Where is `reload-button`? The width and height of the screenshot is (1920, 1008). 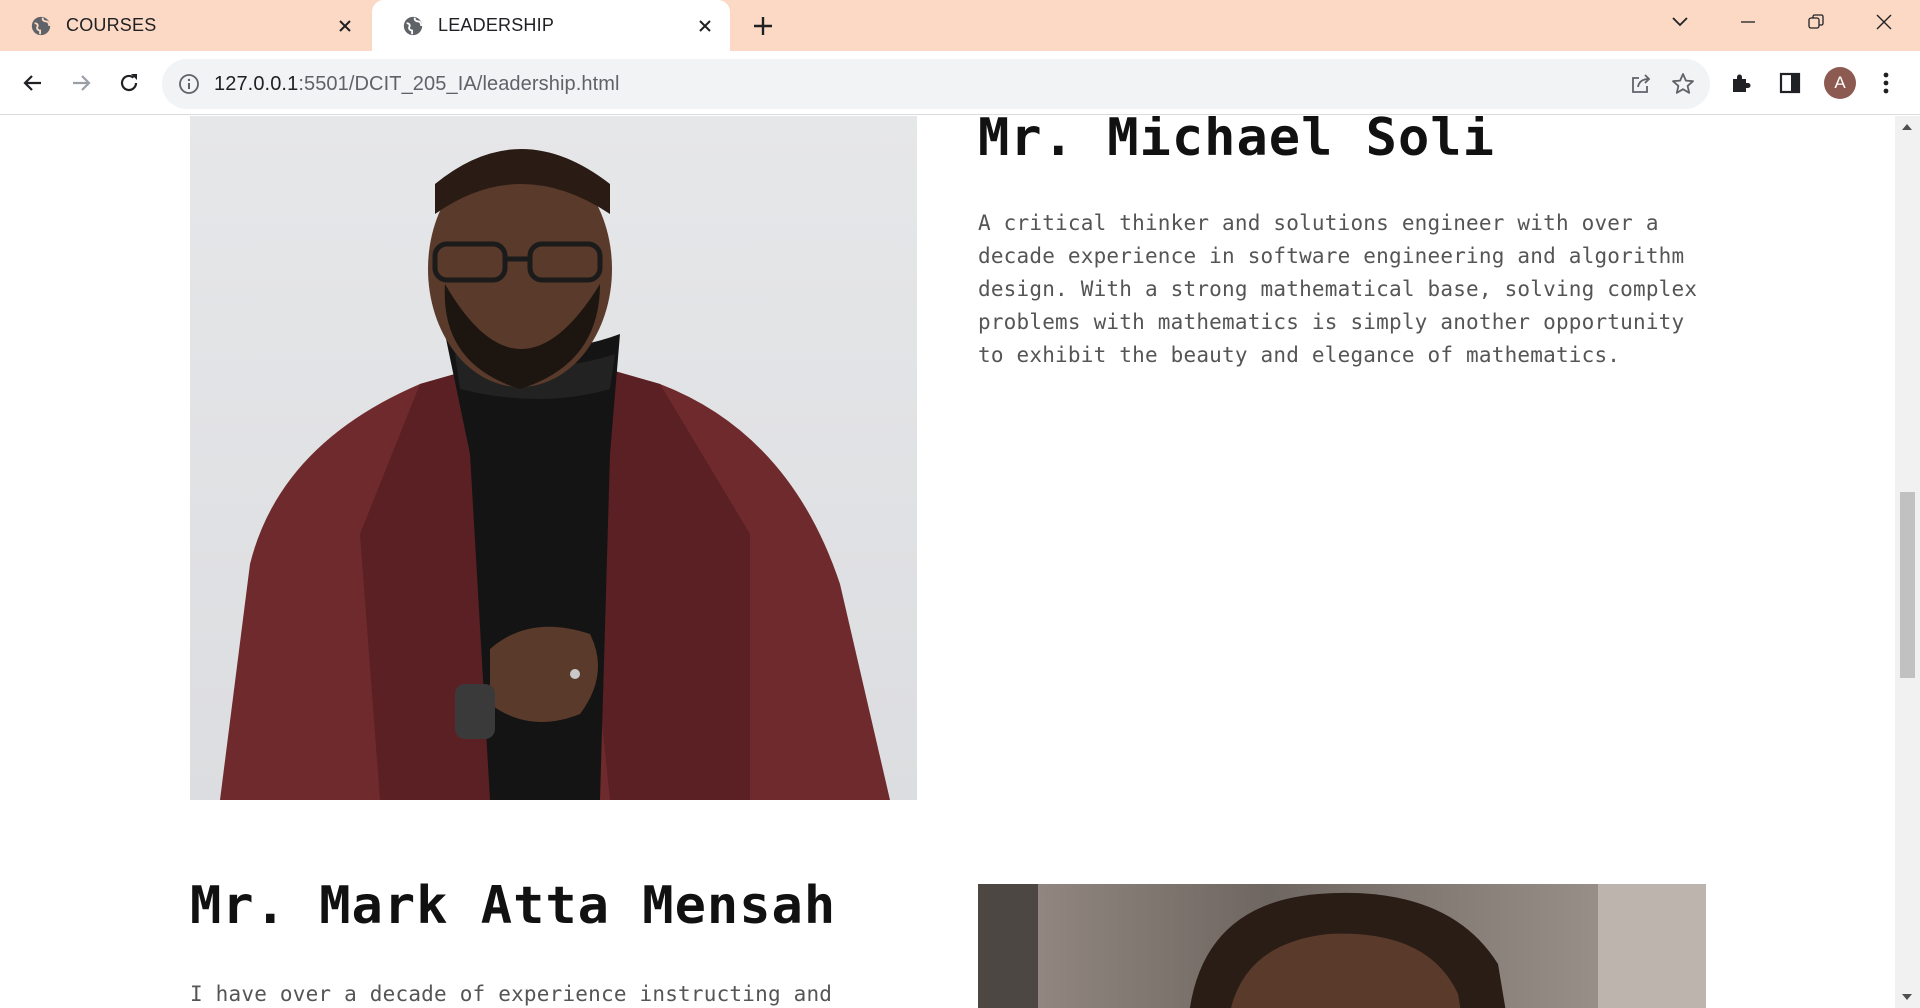 reload-button is located at coordinates (129, 83).